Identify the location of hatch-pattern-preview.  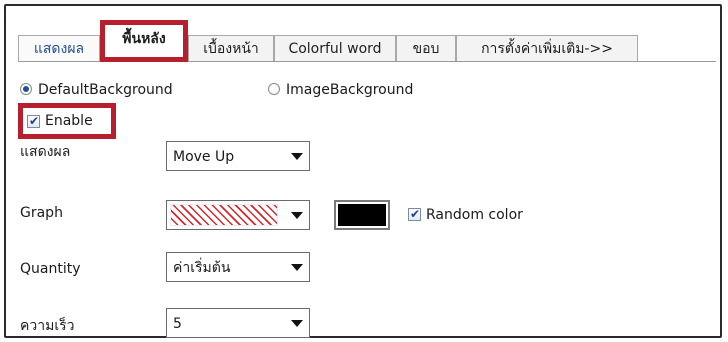
(224, 215).